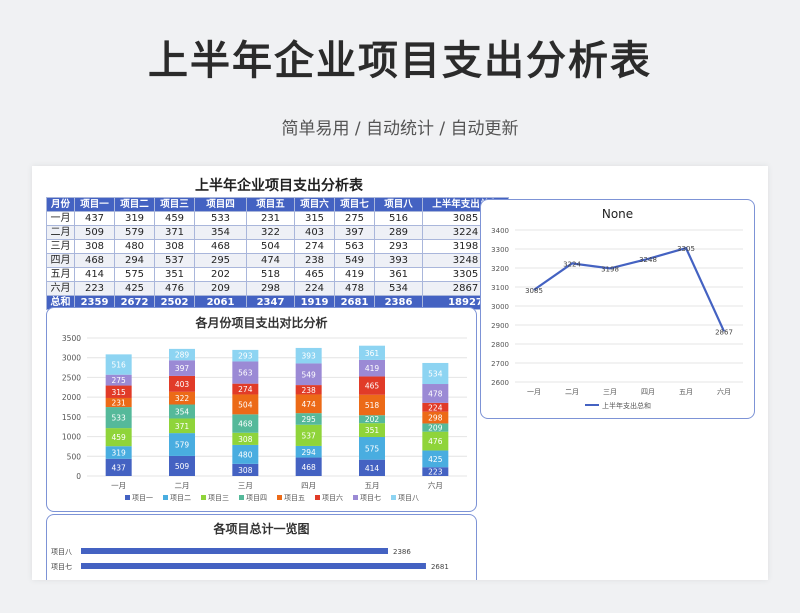 The image size is (800, 613). I want to click on data-label: 295, so click(309, 419).